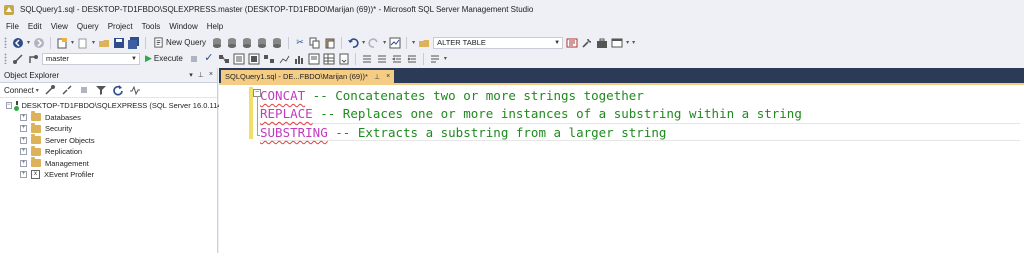 Image resolution: width=1024 pixels, height=253 pixels. What do you see at coordinates (330, 43) in the screenshot?
I see `paste-icon` at bounding box center [330, 43].